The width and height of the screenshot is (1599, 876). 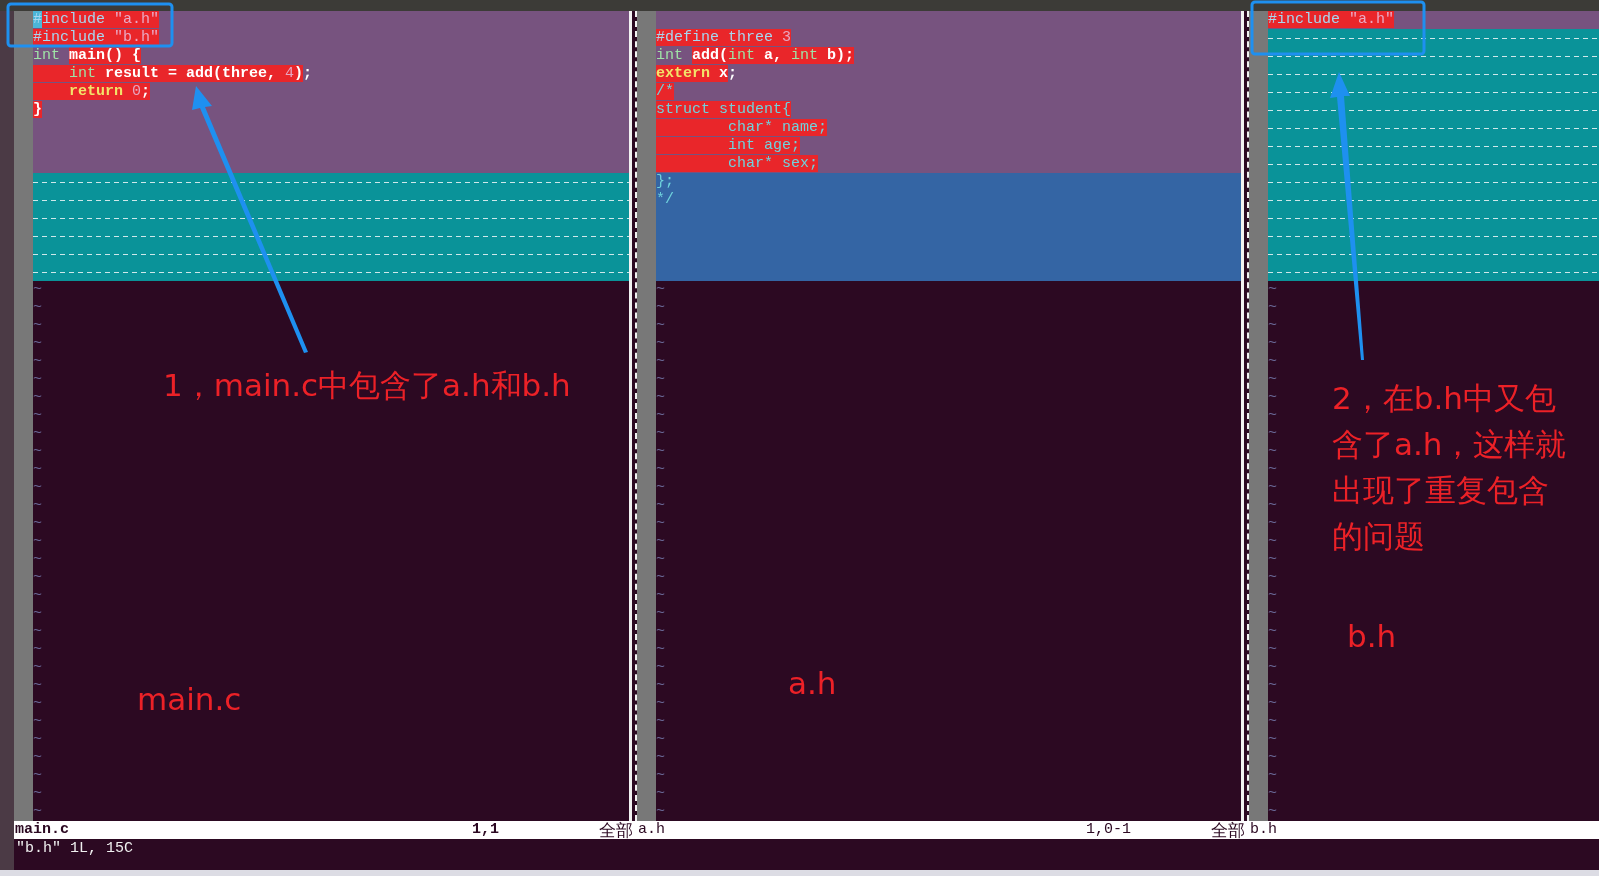 I want to click on annotation-text: 1，main.c中包含了a.h和b.h, so click(x=367, y=385).